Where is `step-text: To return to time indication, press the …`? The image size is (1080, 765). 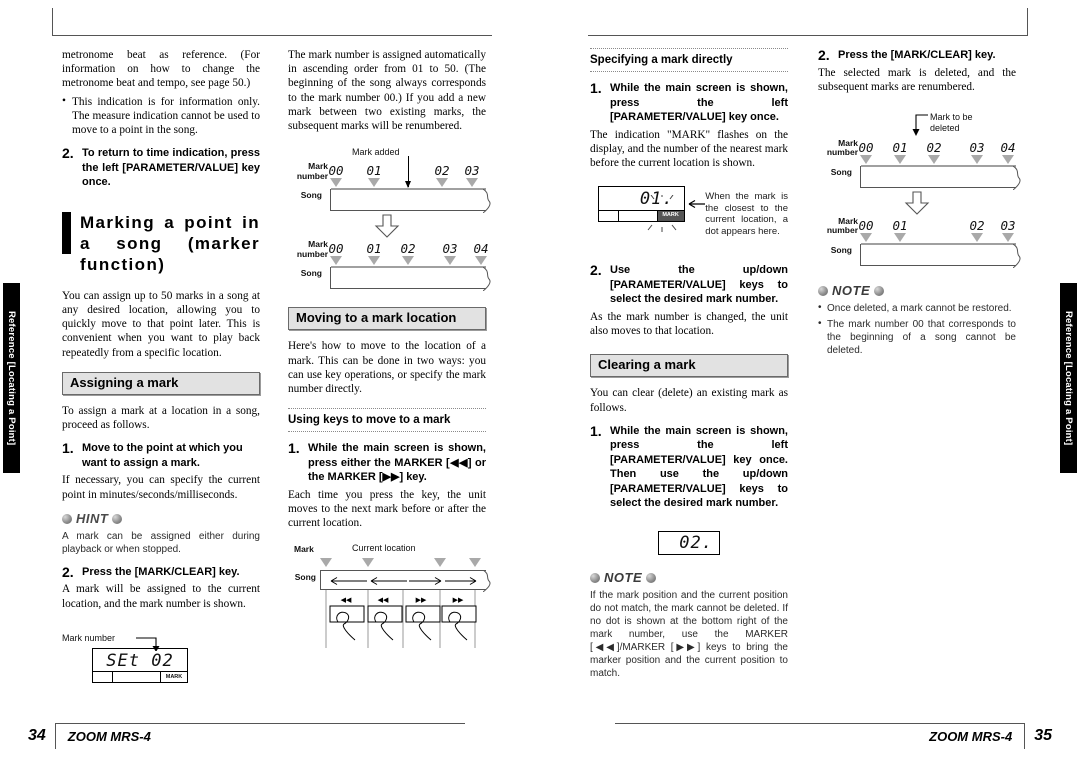
step-text: To return to time indication, press the … is located at coordinates (171, 168).